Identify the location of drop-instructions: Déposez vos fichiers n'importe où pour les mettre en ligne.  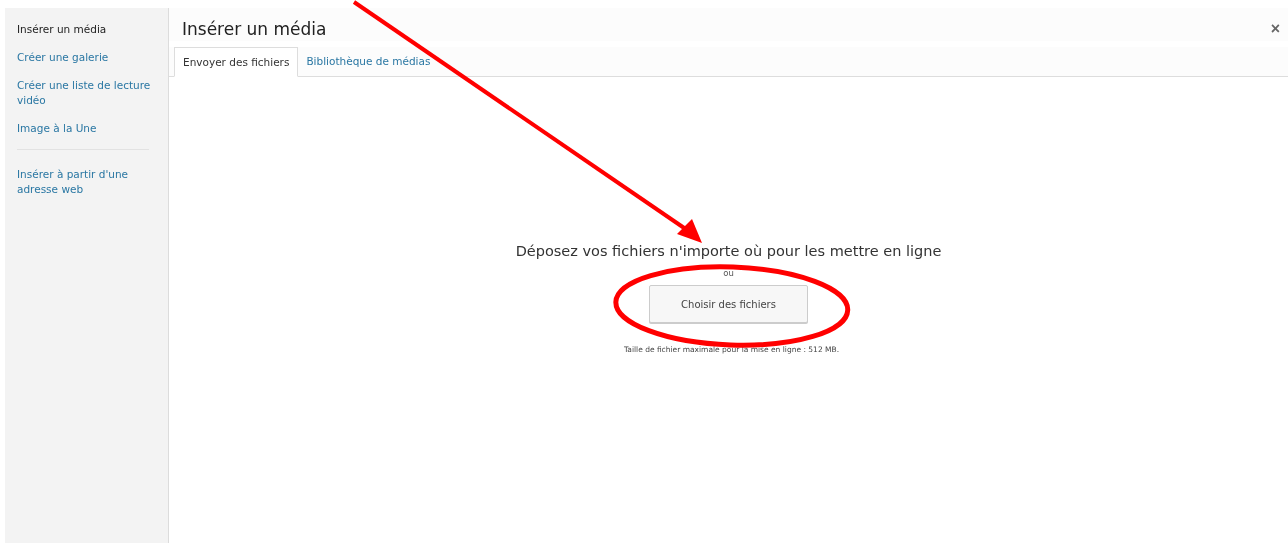
(728, 251).